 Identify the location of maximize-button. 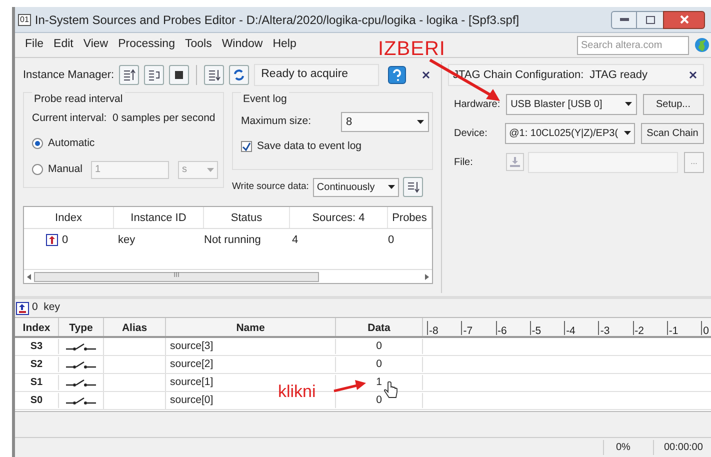
(650, 19).